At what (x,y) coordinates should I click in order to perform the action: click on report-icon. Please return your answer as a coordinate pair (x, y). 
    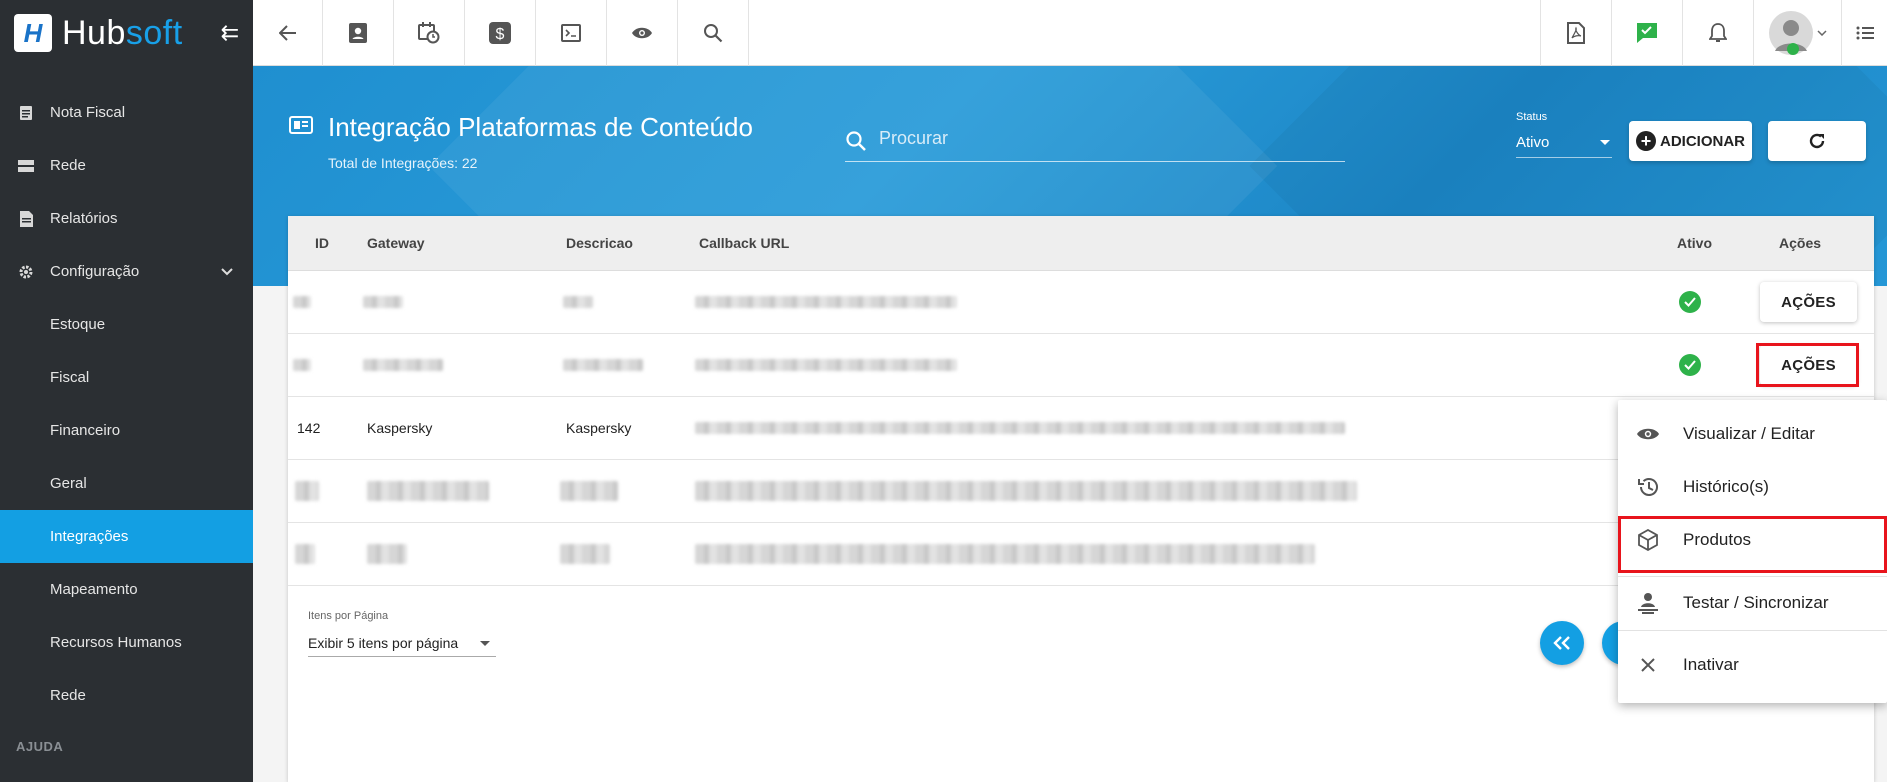
    Looking at the image, I should click on (26, 219).